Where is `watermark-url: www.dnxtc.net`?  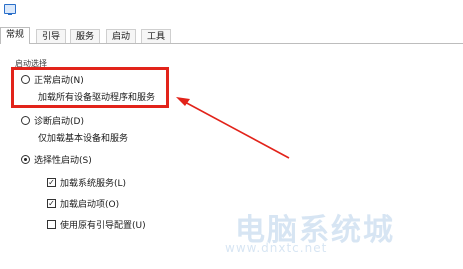
watermark-url: www.dnxtc.net is located at coordinates (276, 248).